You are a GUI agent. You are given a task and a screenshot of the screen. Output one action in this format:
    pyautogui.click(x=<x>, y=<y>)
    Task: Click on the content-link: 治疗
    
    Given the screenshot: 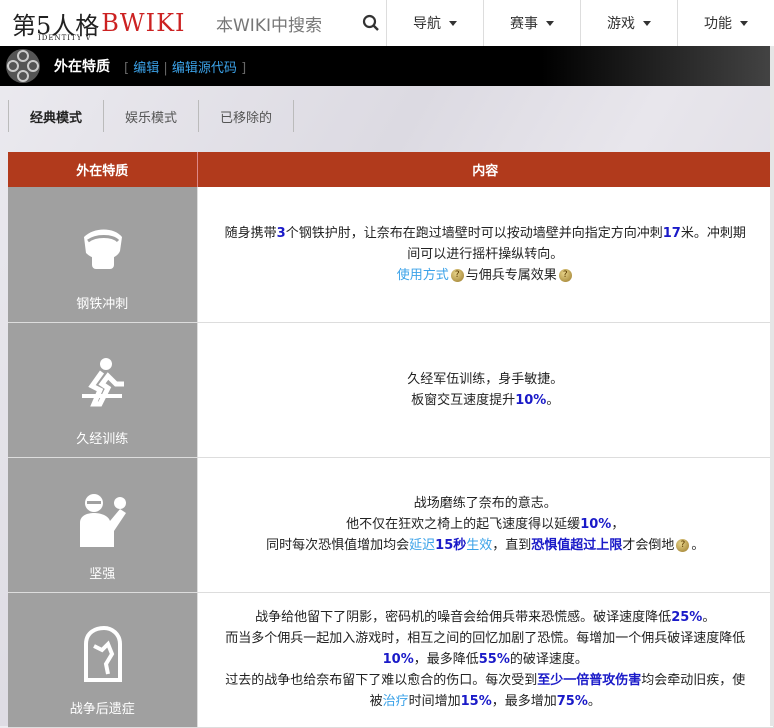 What is the action you would take?
    pyautogui.click(x=396, y=701)
    